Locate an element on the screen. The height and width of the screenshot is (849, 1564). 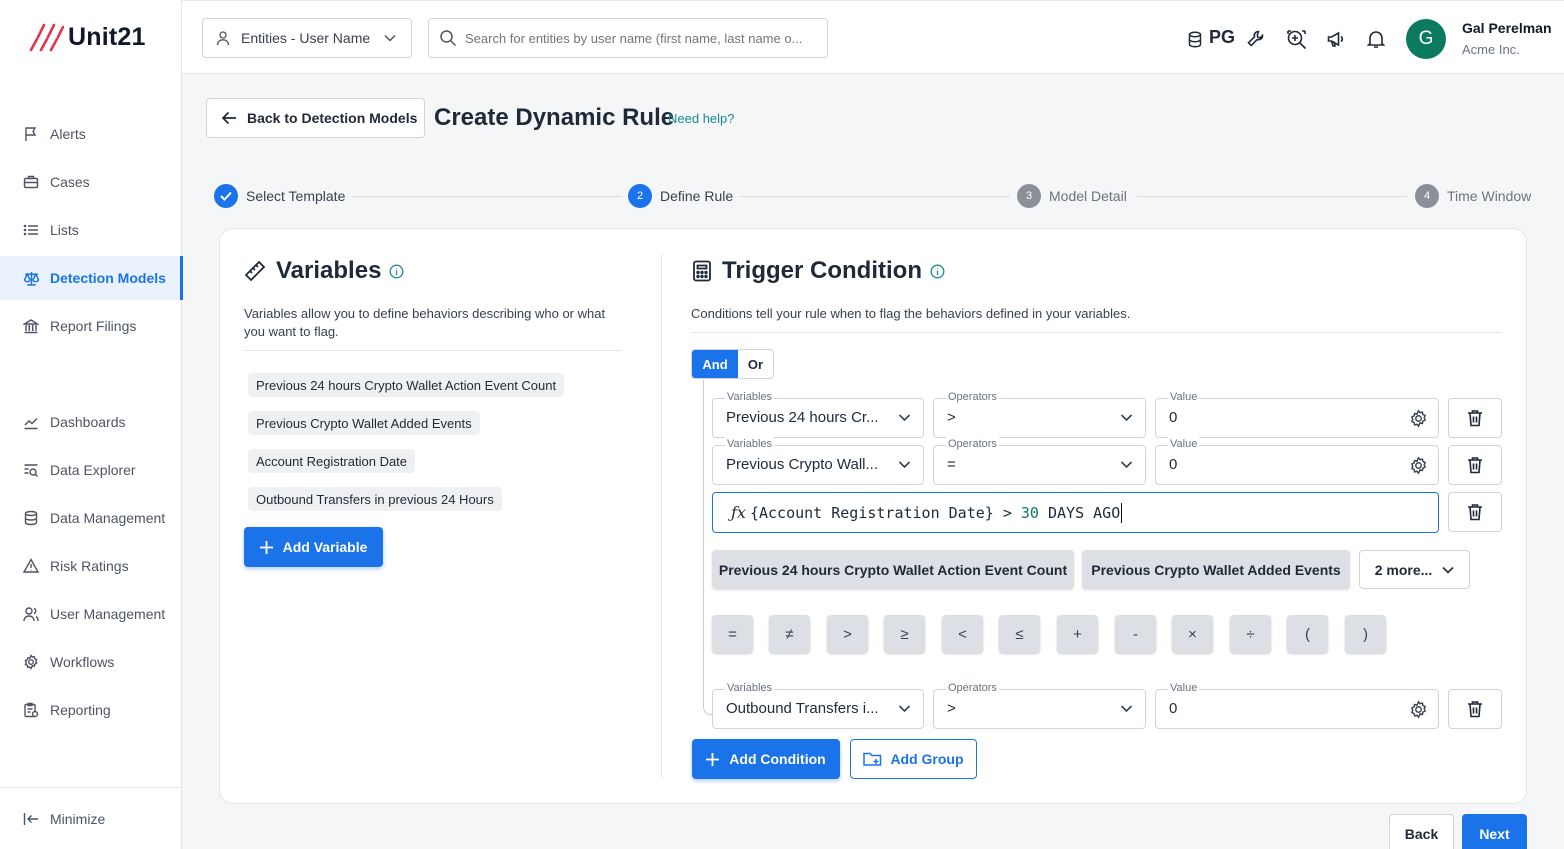
user-icon is located at coordinates (223, 38).